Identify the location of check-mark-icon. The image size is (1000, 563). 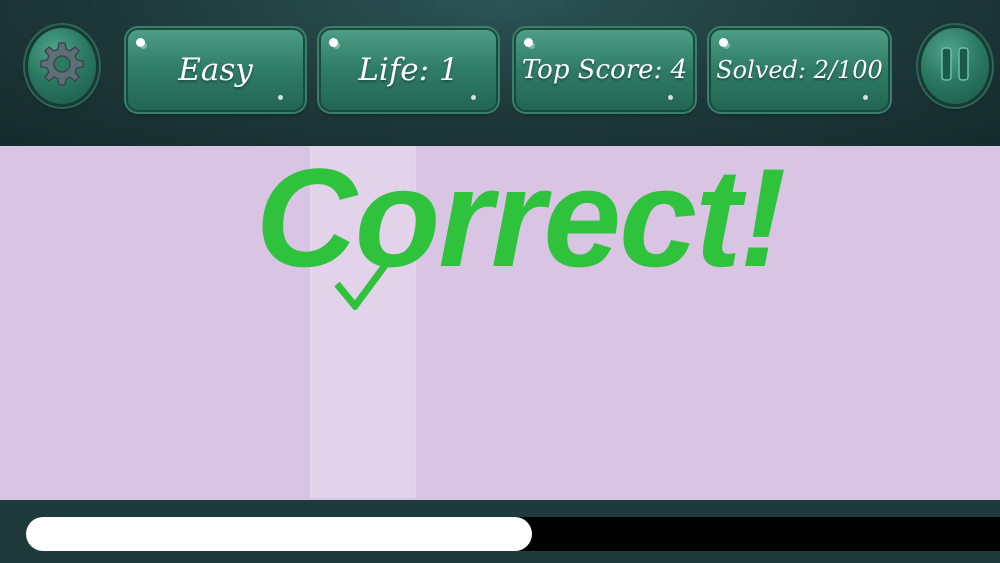
(363, 285).